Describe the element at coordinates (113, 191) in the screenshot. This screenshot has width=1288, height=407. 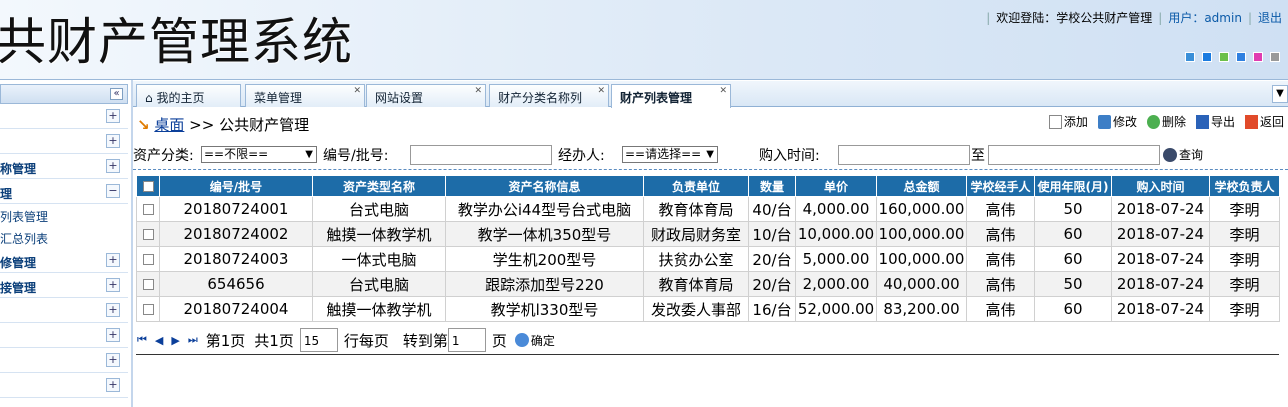
I see `collapse-icon: −` at that location.